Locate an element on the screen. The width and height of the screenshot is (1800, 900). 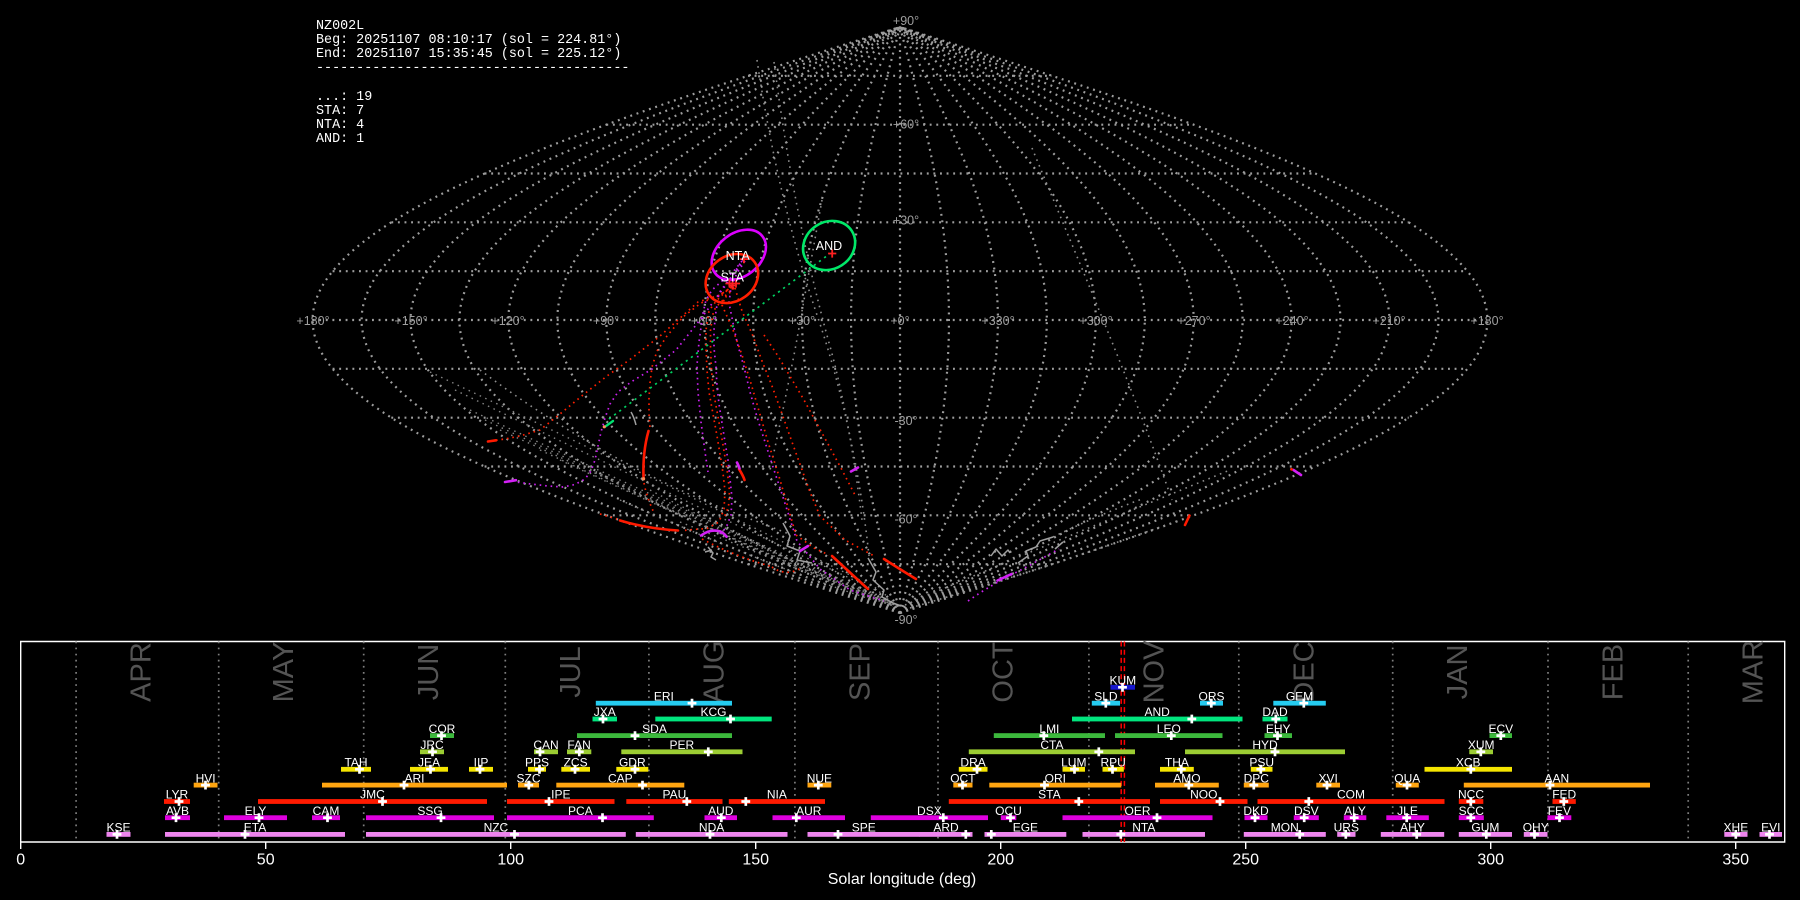
svg-text: AMO is located at coordinates (1186, 778).